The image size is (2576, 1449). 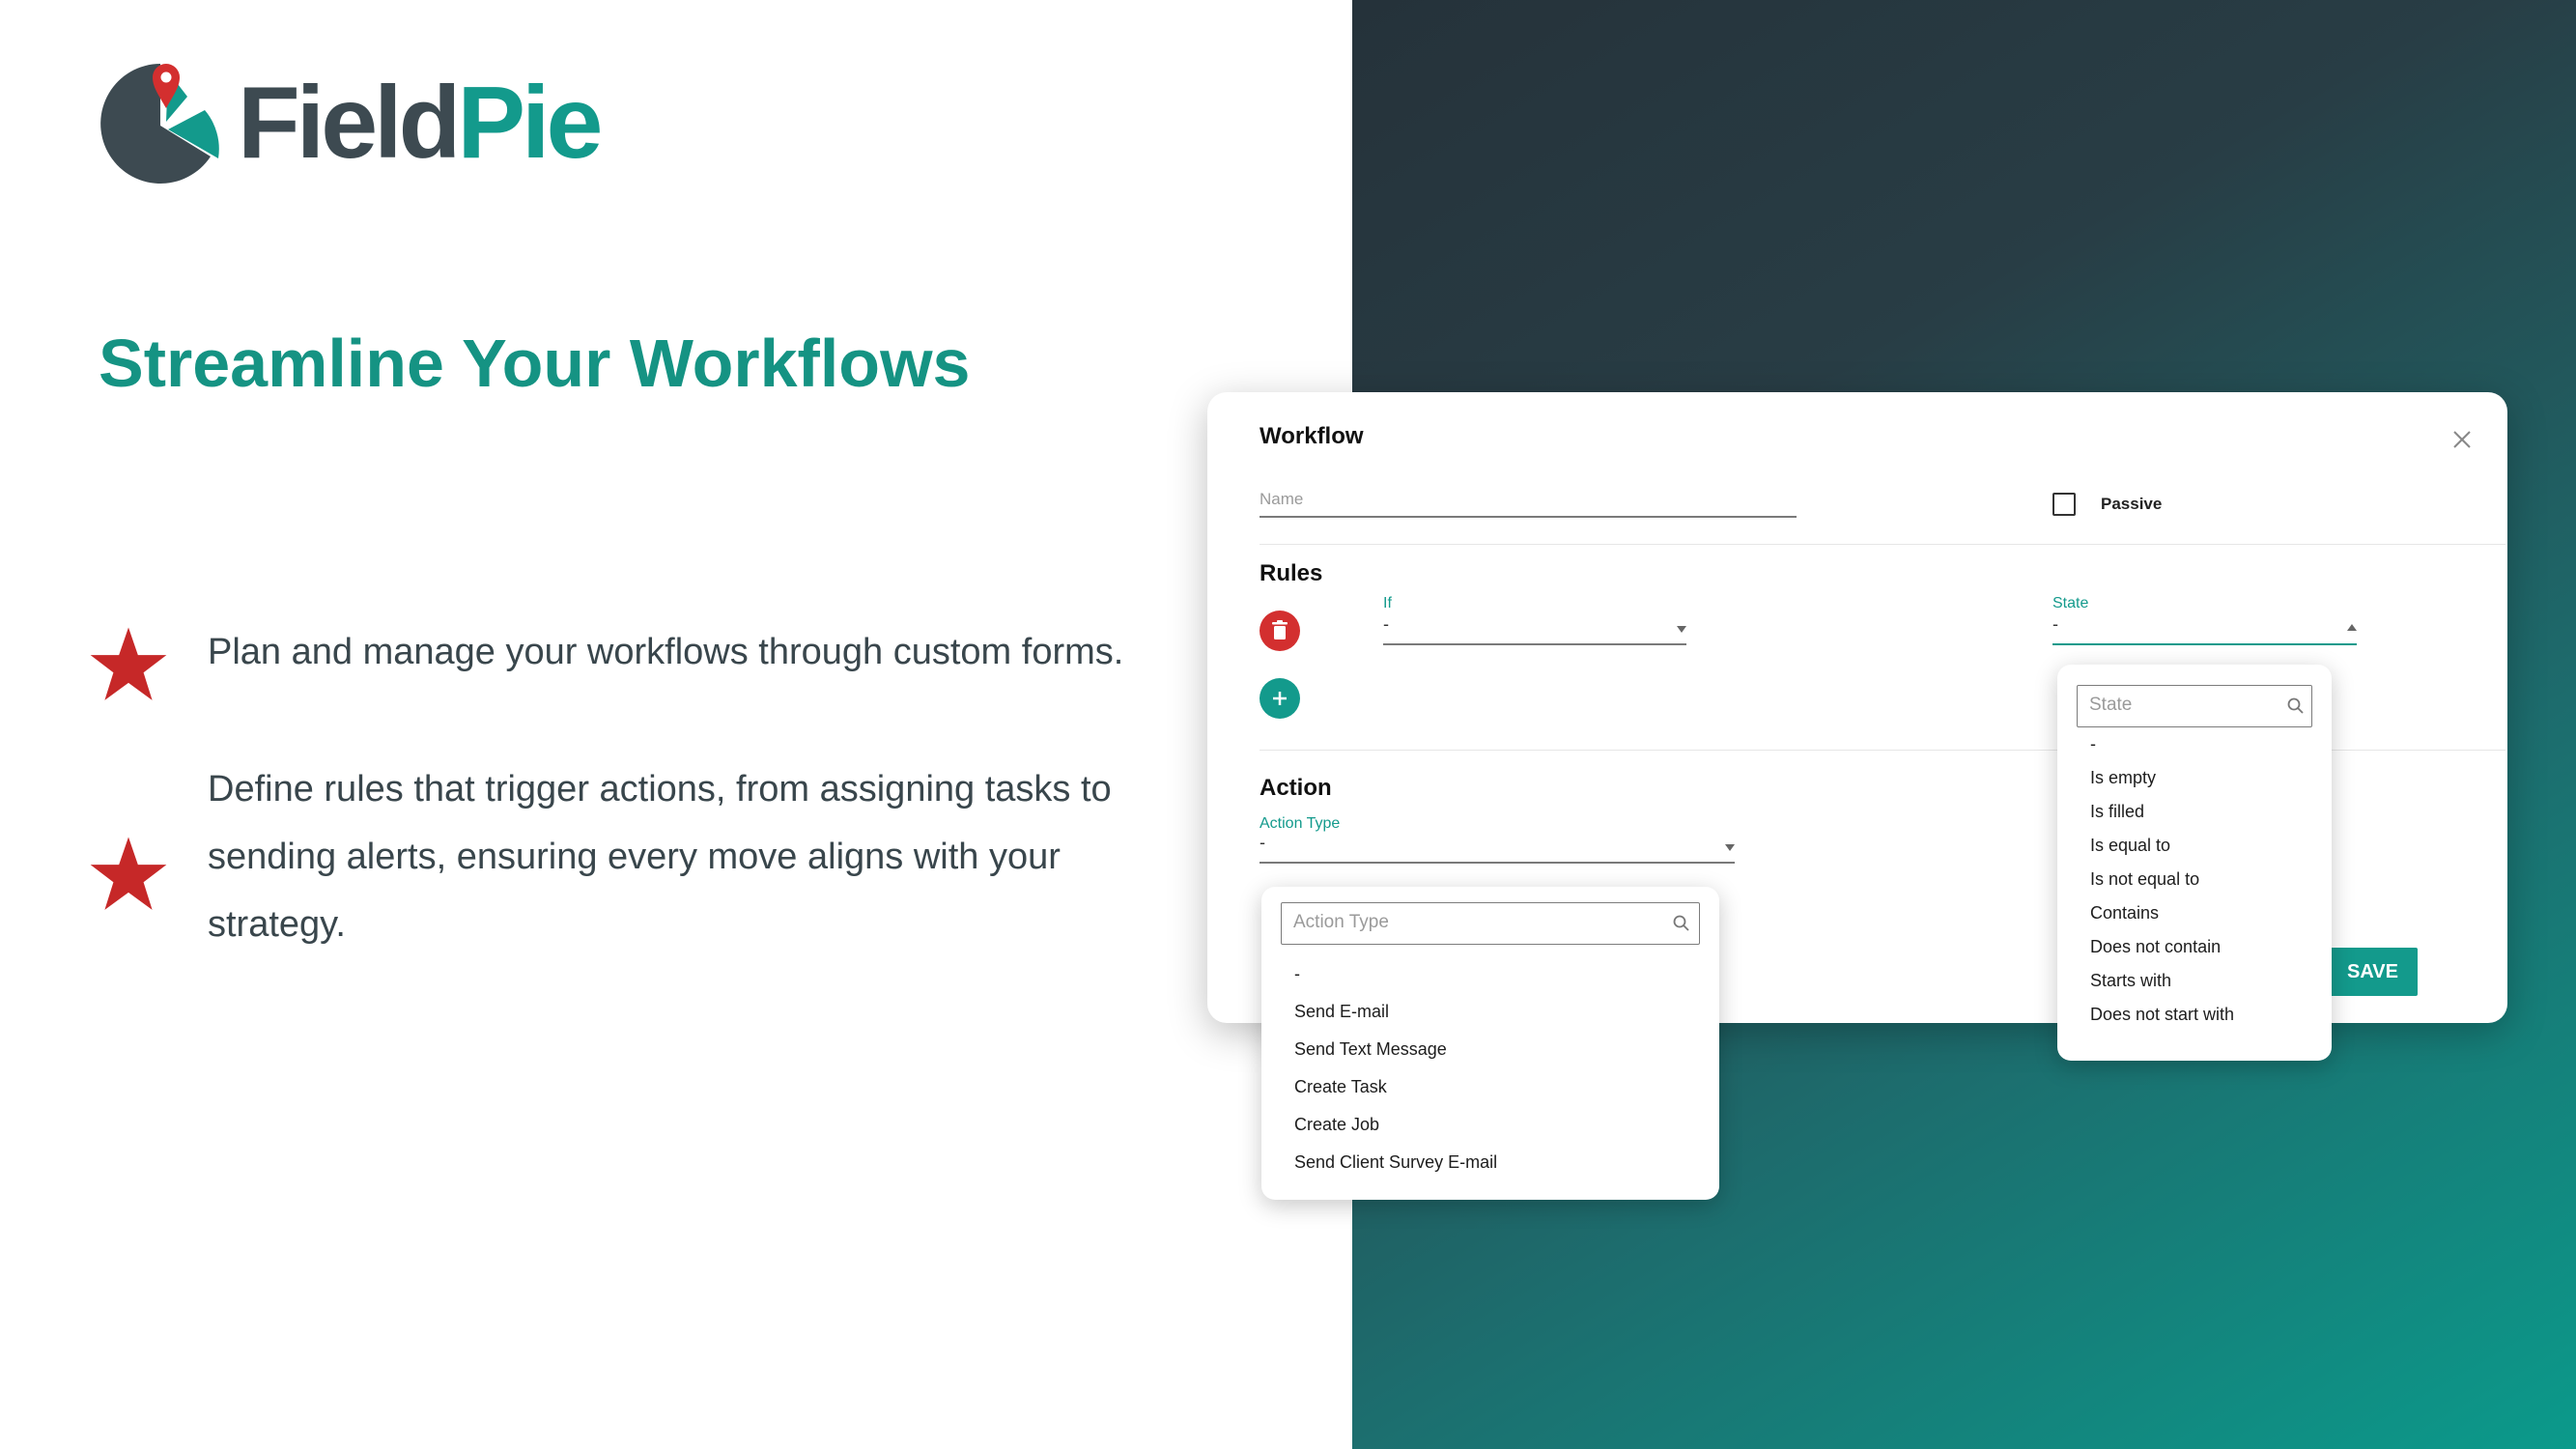 I want to click on action-type-search-input, so click(x=1476, y=922).